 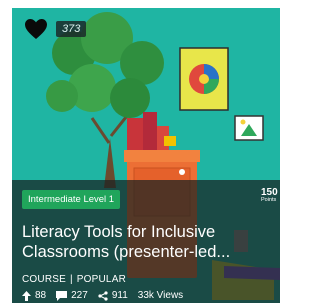 I want to click on views-count: 33k Views, so click(x=160, y=295).